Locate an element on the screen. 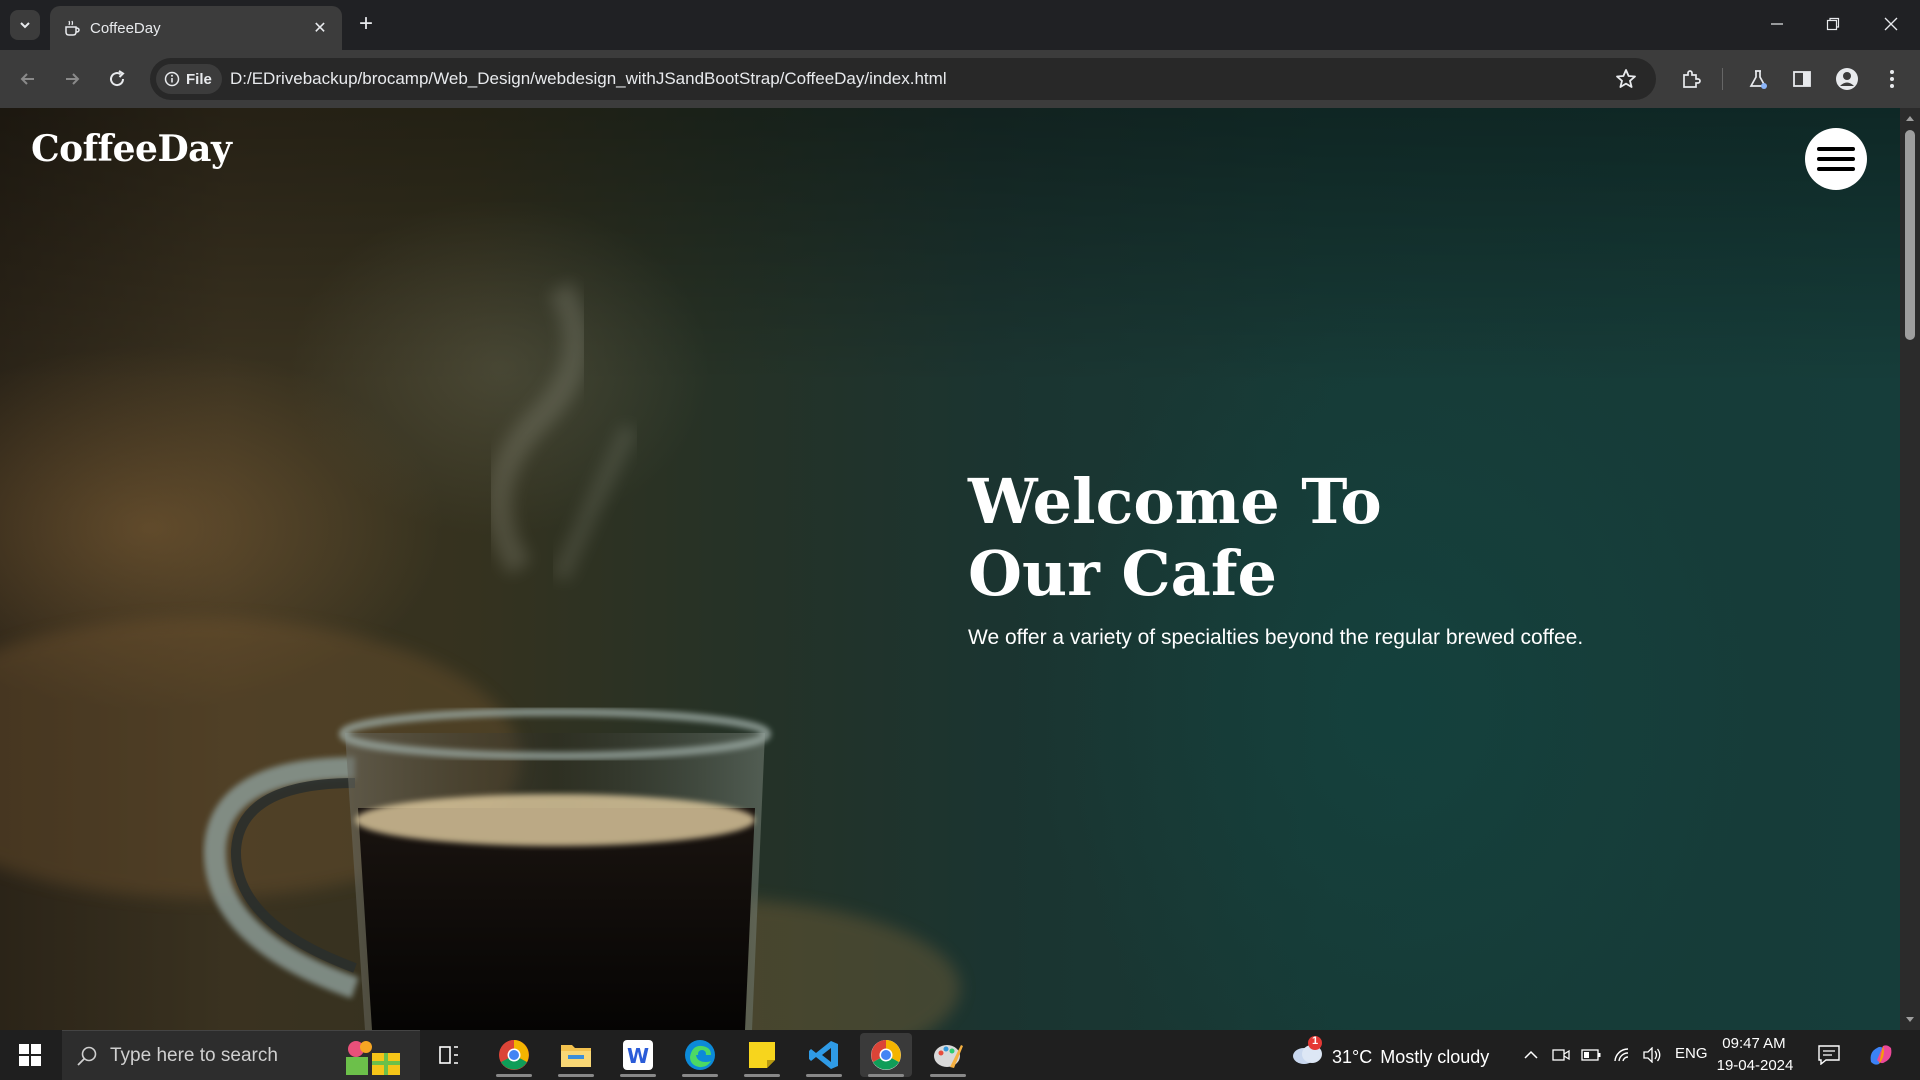 This screenshot has height=1080, width=1920. minimize-window-button is located at coordinates (1777, 24).